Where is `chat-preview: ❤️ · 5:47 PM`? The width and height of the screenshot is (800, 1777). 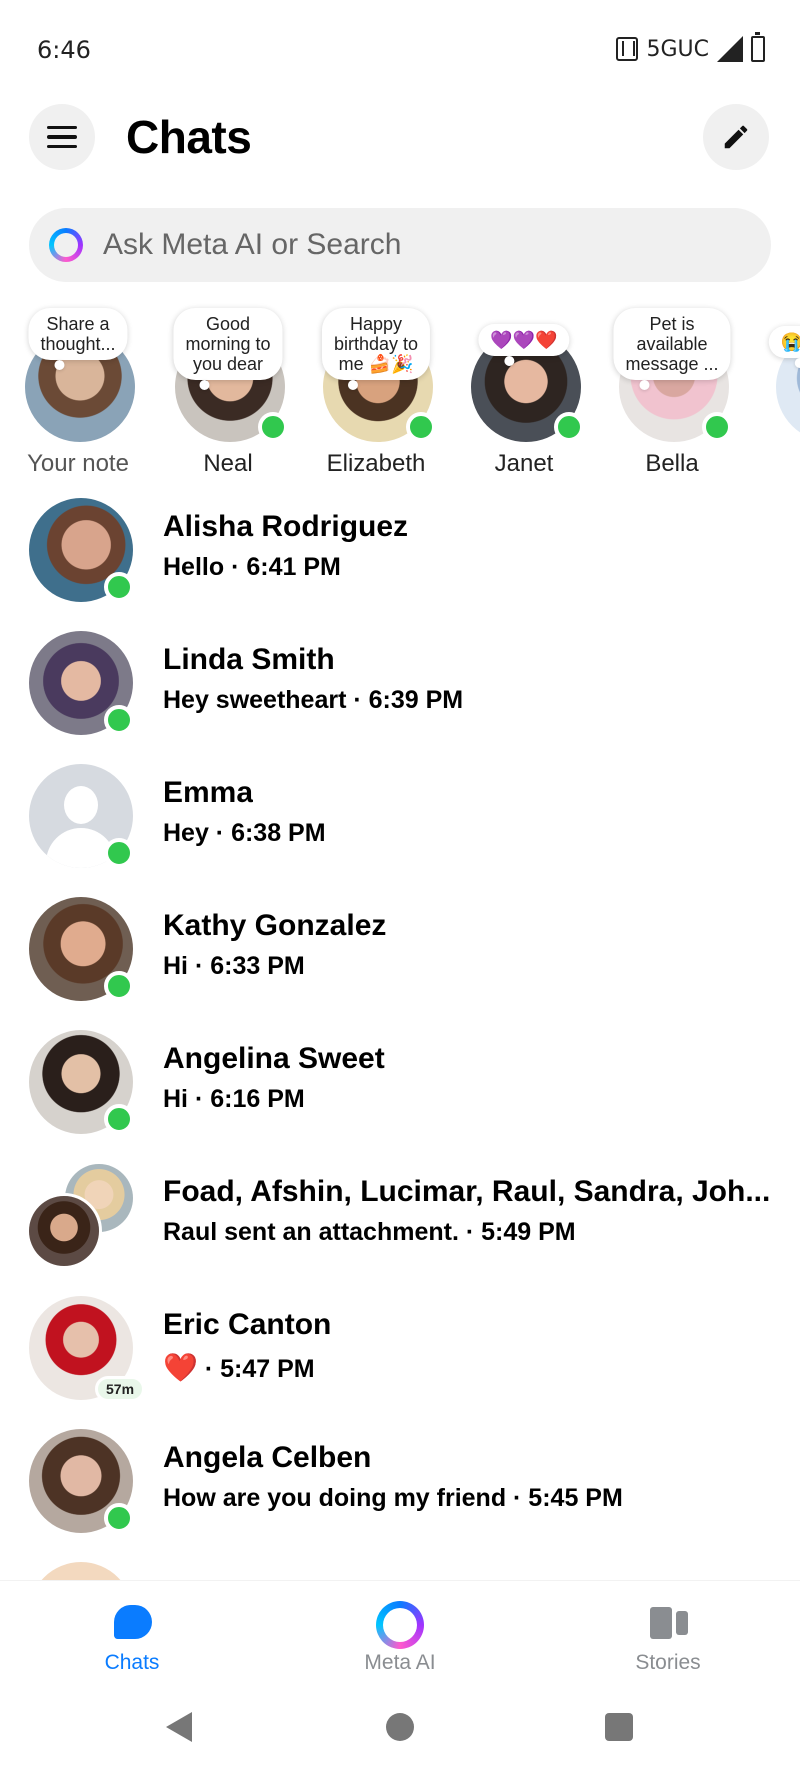
chat-preview: ❤️ · 5:47 PM is located at coordinates (239, 1367).